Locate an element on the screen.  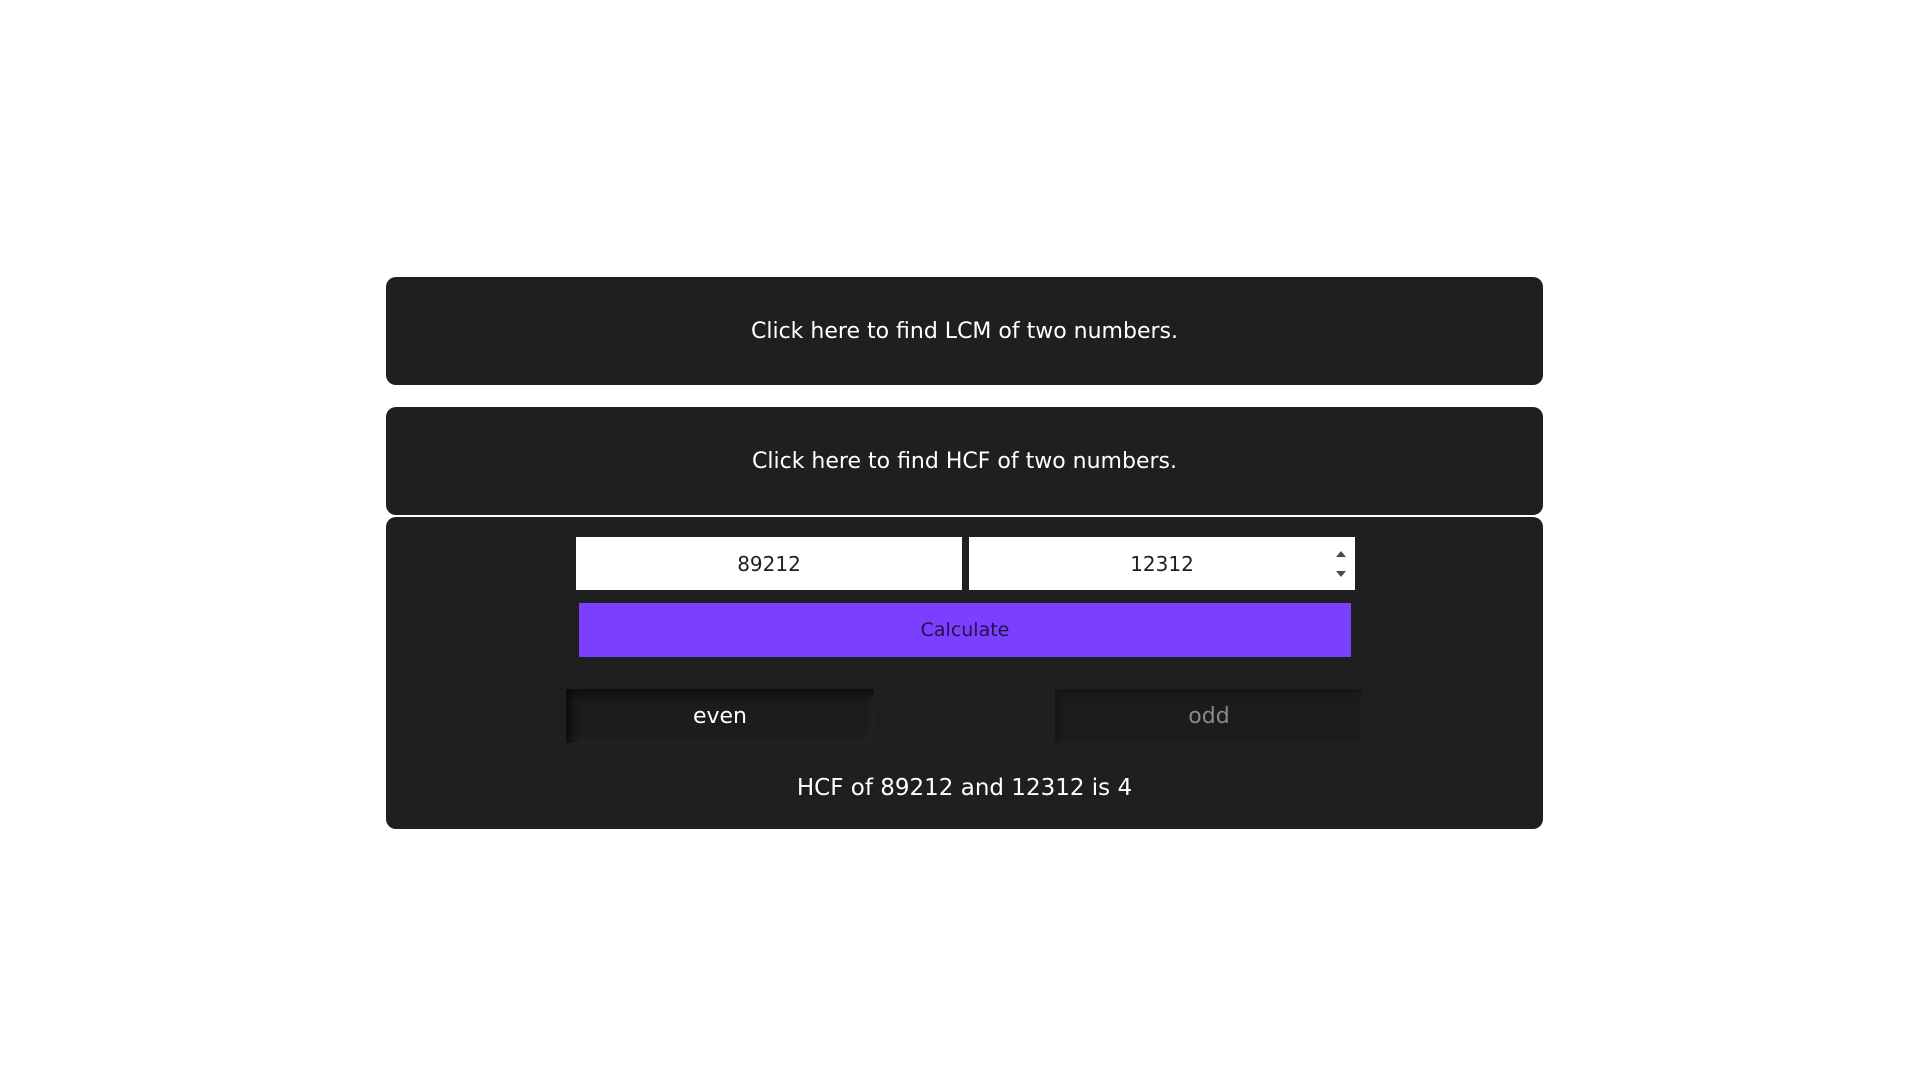
even-option: even is located at coordinates (720, 716).